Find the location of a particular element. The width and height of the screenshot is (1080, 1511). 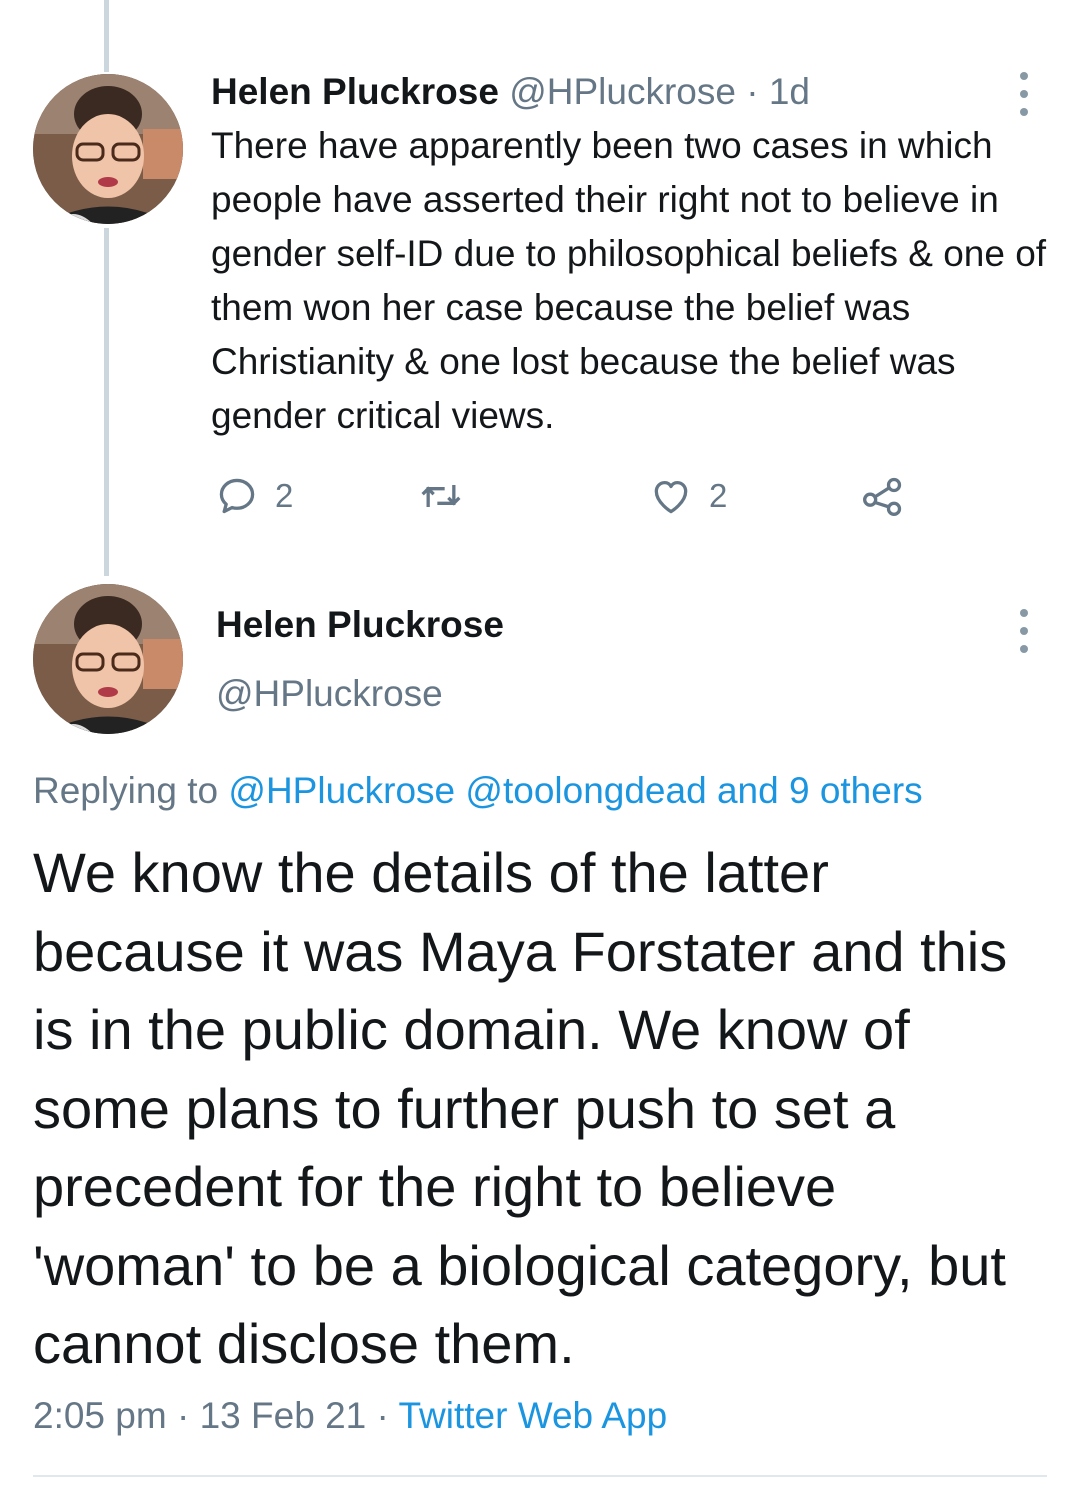

tweet-meta: 2:05 pm · 13 Feb 21 · Twitter Web App is located at coordinates (543, 1416).